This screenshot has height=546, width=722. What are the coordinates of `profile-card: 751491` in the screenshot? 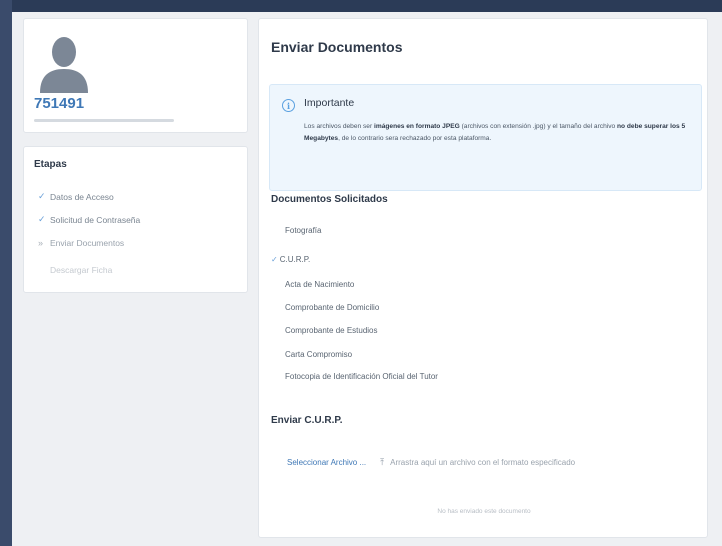 It's located at (135, 75).